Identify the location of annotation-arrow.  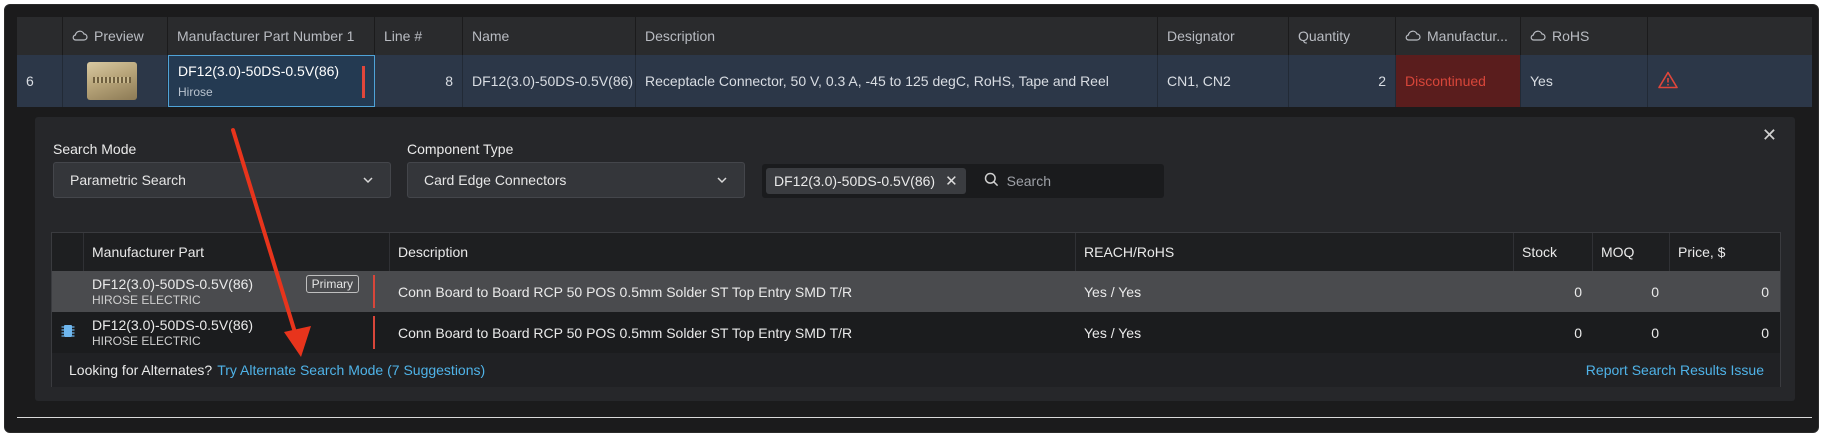
(271, 242).